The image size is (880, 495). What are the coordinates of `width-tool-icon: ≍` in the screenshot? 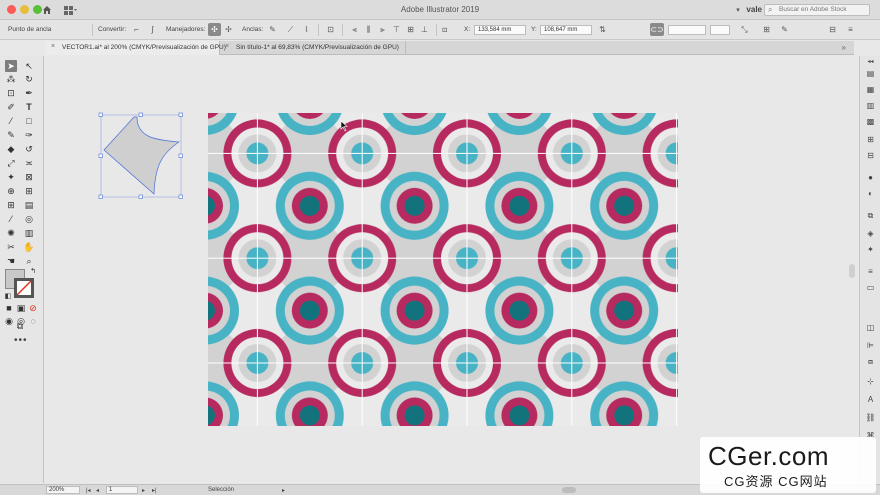 It's located at (29, 163).